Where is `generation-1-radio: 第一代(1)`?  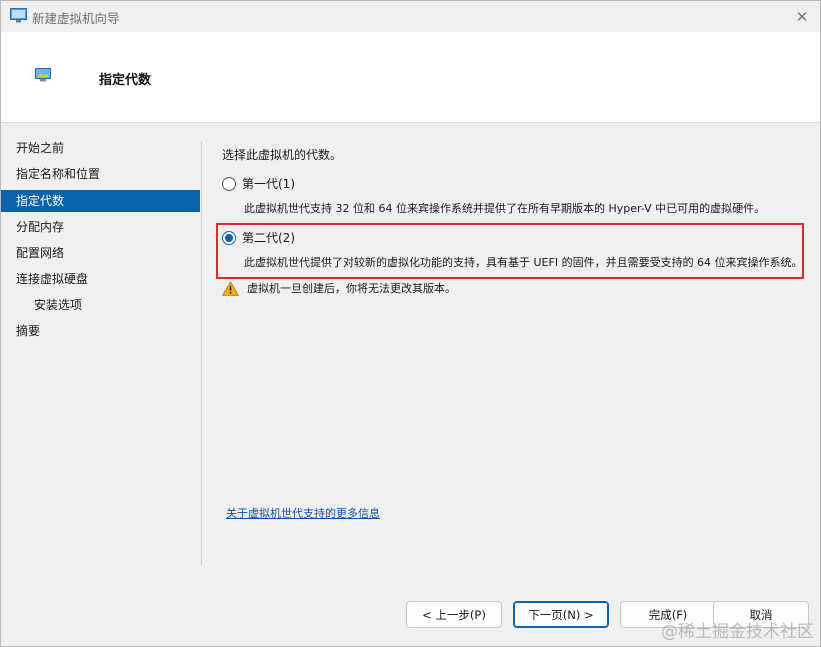 generation-1-radio: 第一代(1) is located at coordinates (258, 183).